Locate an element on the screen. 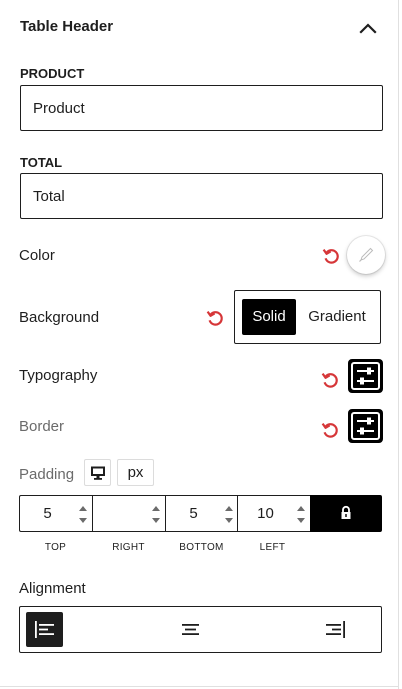  typography-settings-button is located at coordinates (365, 376).